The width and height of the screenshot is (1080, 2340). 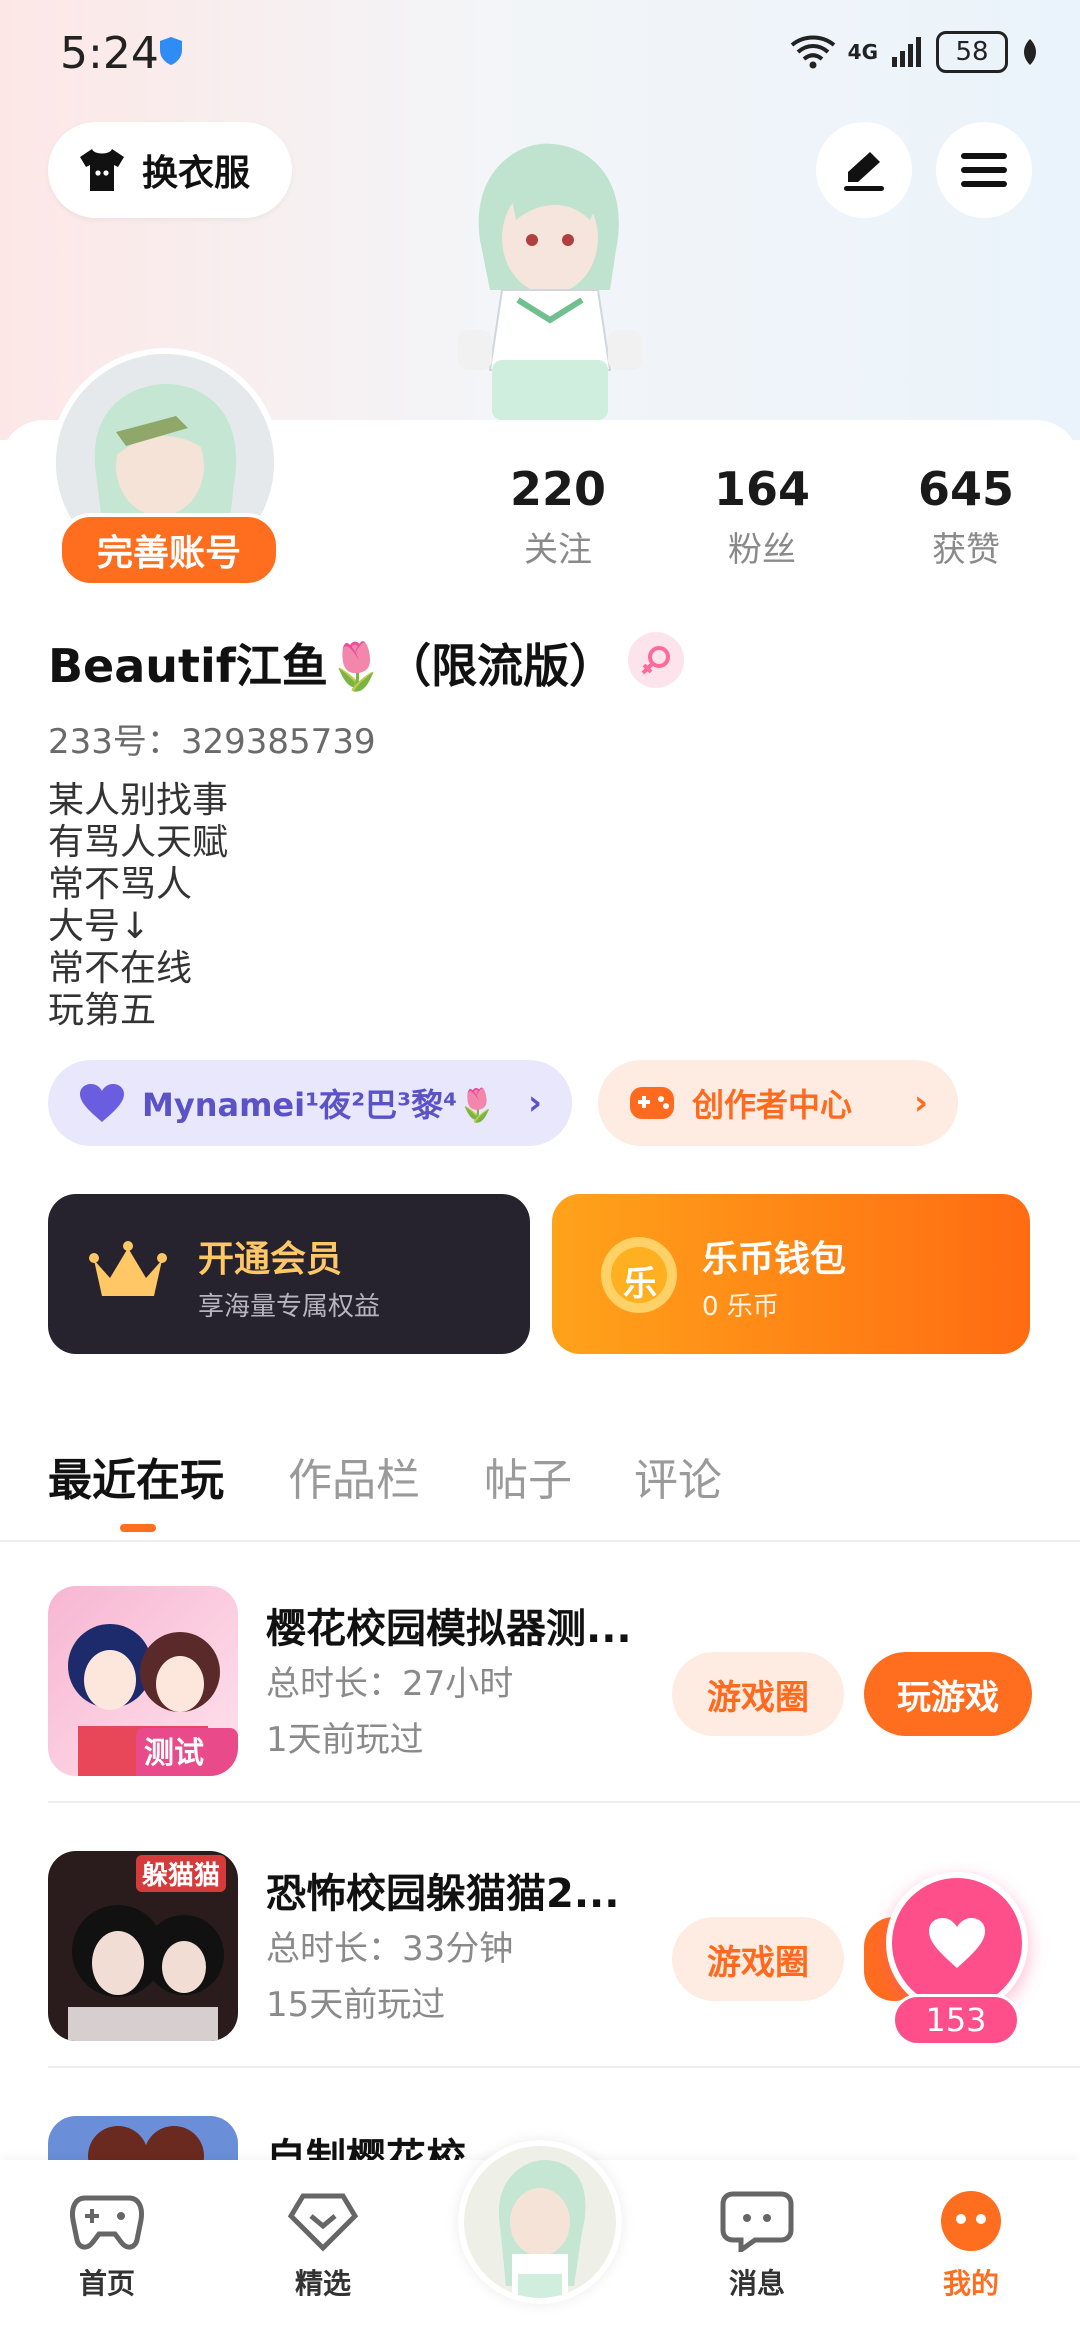 I want to click on status-time: 5:24, so click(x=109, y=53).